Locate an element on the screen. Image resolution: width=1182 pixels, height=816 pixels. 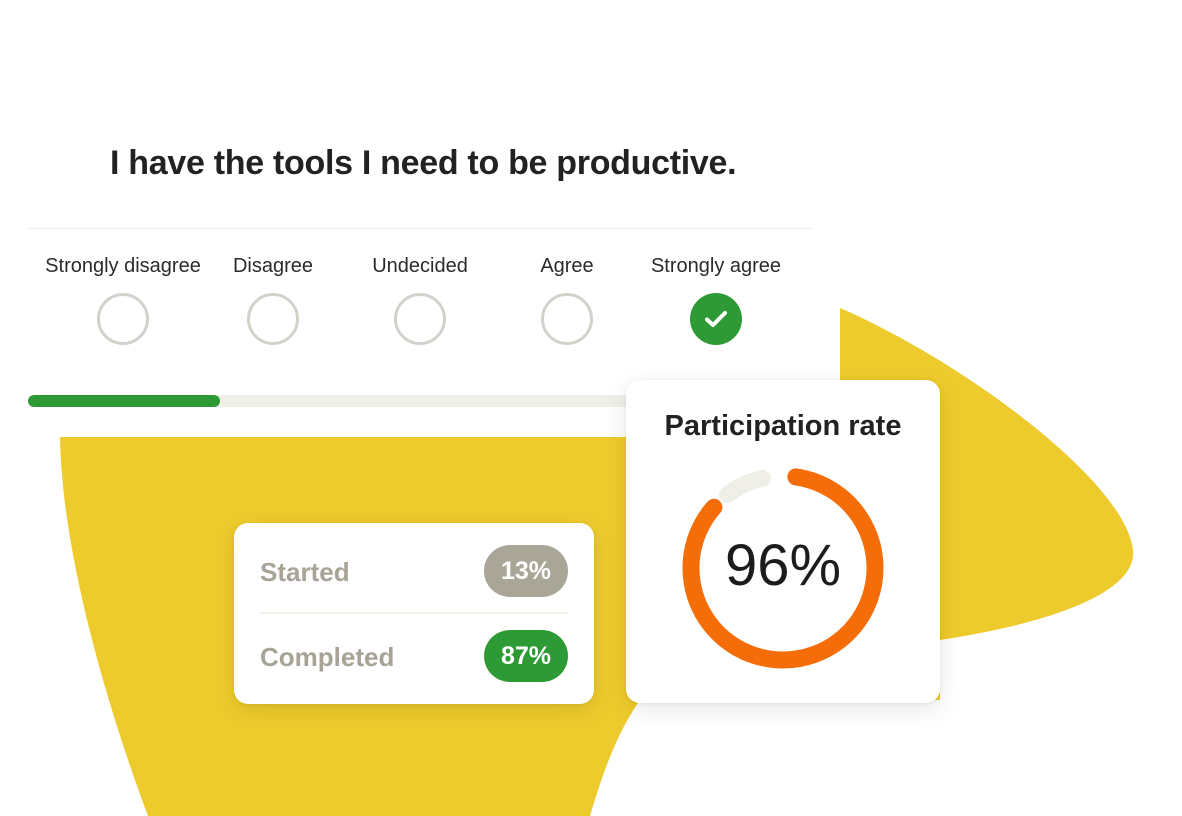
option-label-strongly-agree: Strongly agree is located at coordinates (716, 266).